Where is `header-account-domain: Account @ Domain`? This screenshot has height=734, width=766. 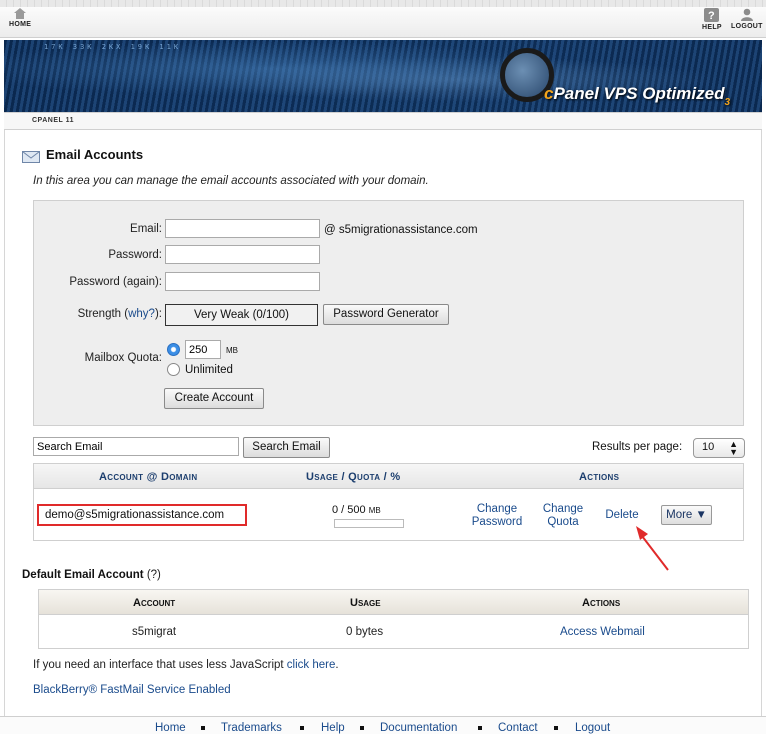
header-account-domain: Account @ Domain is located at coordinates (148, 477).